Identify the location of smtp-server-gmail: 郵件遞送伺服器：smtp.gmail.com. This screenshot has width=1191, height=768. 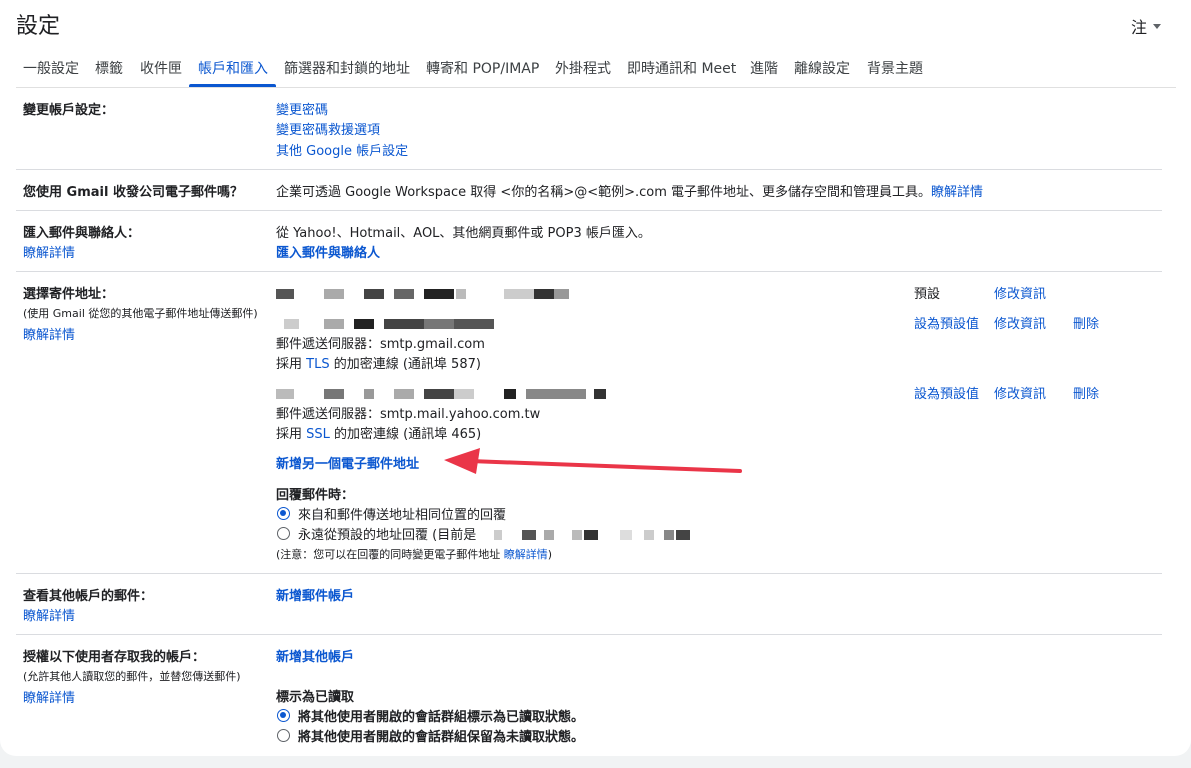
(380, 344).